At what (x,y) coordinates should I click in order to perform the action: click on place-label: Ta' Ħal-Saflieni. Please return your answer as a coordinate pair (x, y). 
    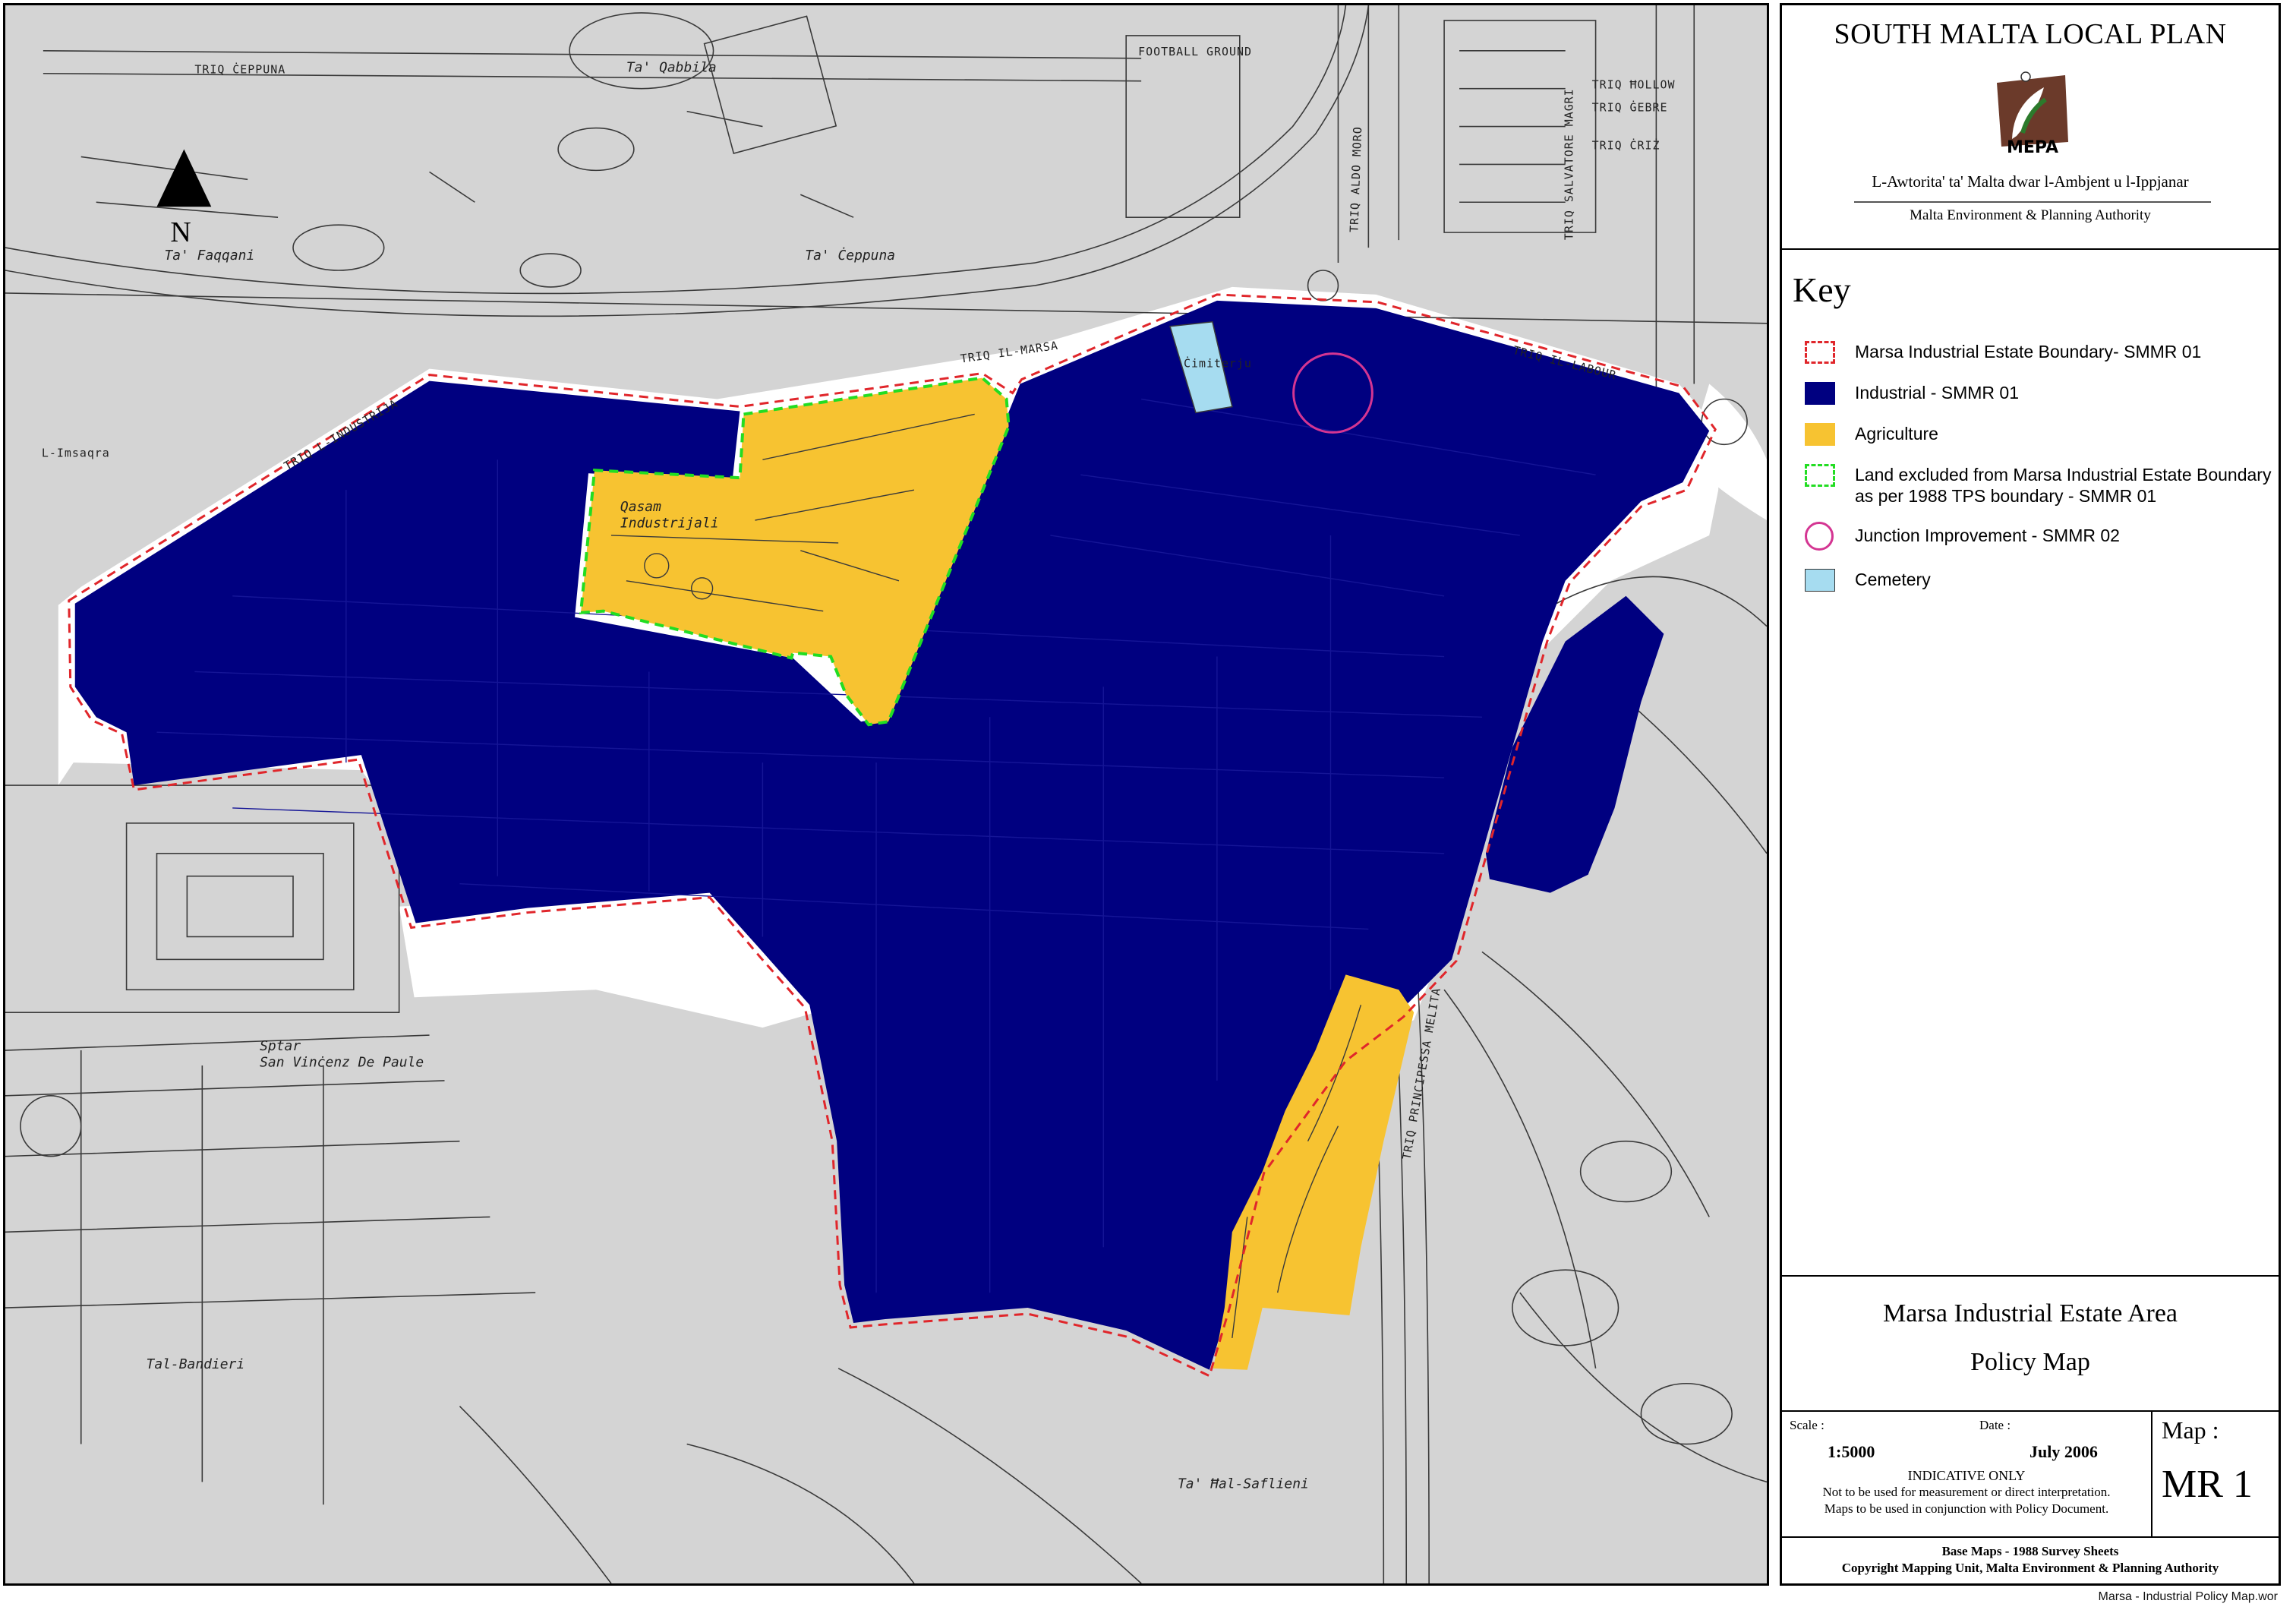
    Looking at the image, I should click on (1243, 1484).